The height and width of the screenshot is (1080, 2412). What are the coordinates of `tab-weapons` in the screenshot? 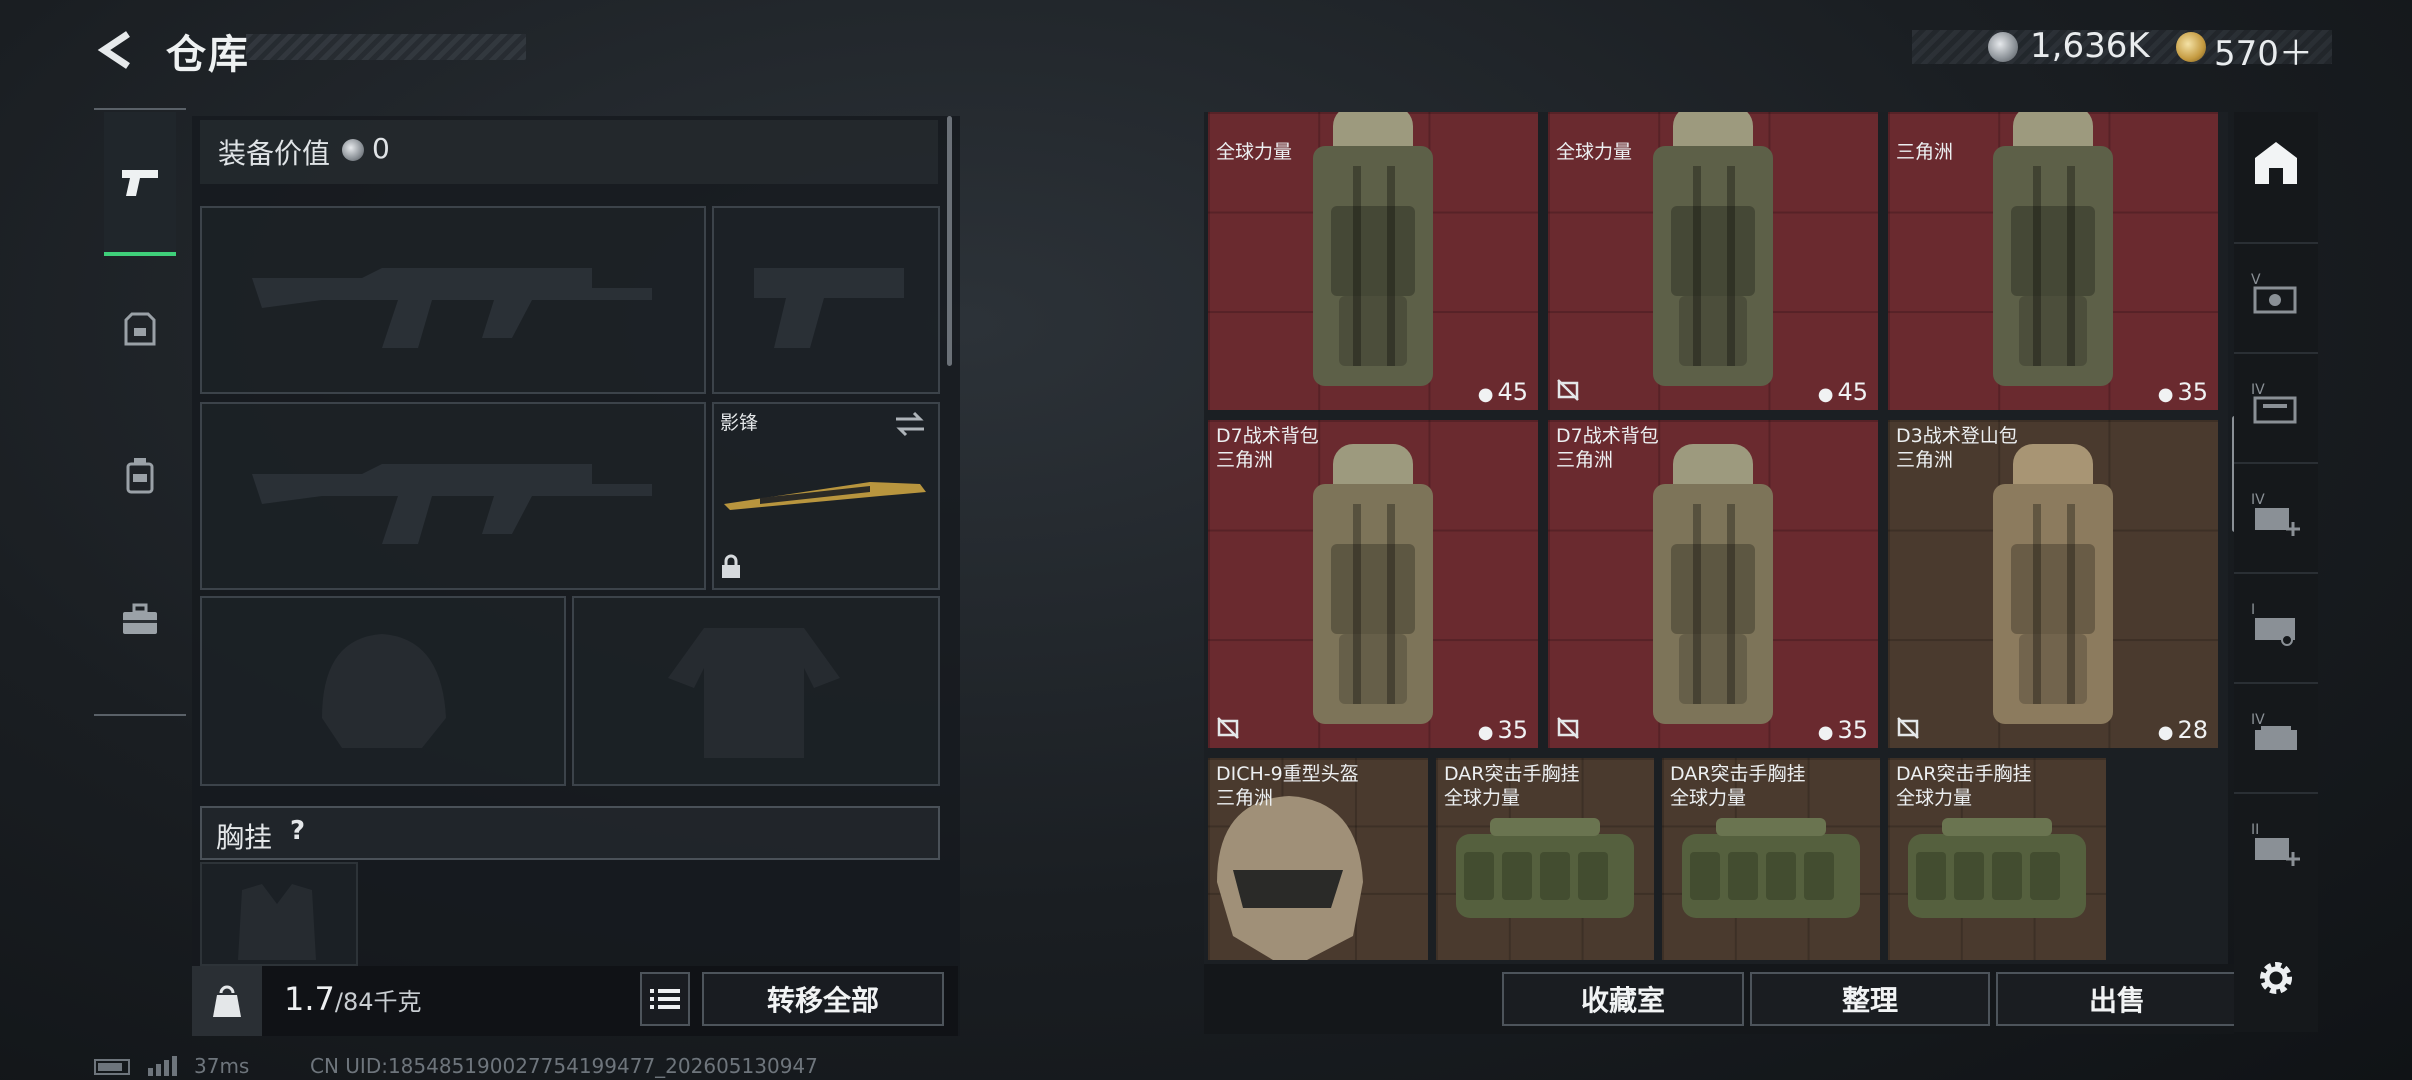 It's located at (140, 184).